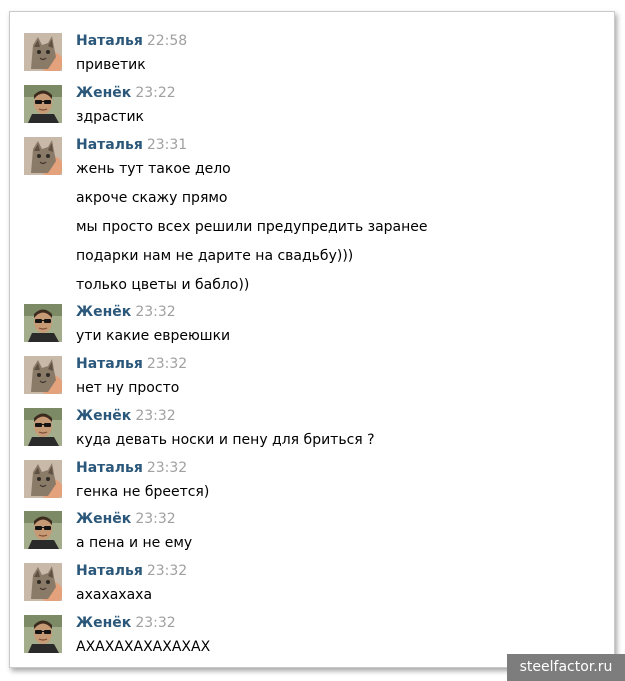 The height and width of the screenshot is (681, 625). What do you see at coordinates (114, 595) in the screenshot?
I see `message-text: ахахахаха` at bounding box center [114, 595].